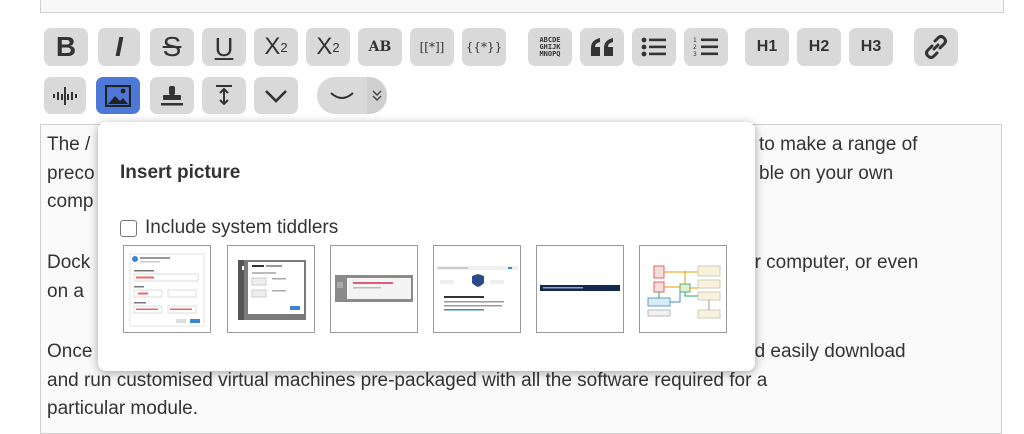 The height and width of the screenshot is (434, 1024). I want to click on thumbnail-5-image, so click(580, 289).